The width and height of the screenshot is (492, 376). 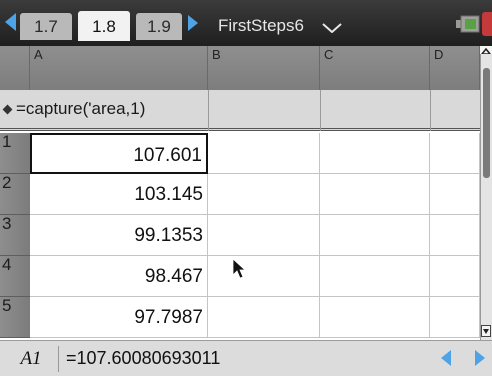 I want to click on entry-input: =107.60080693011, so click(x=246, y=358).